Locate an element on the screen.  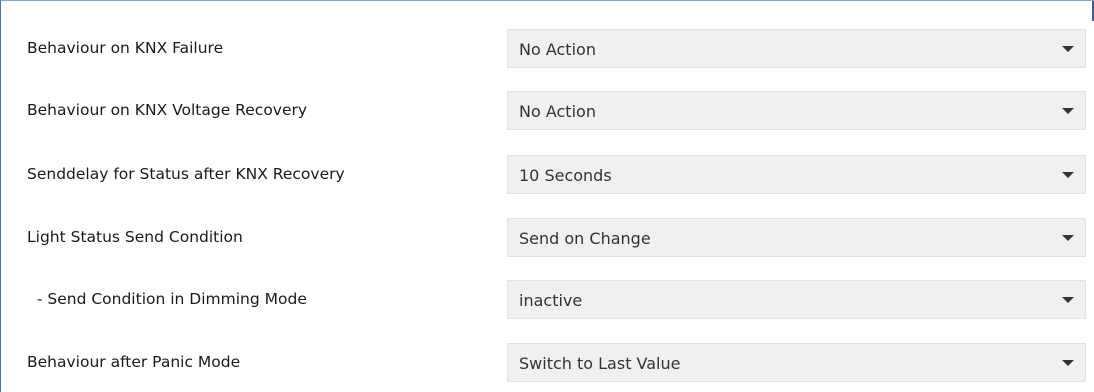
knx-failure-behaviour-dropdown: No Action is located at coordinates (796, 48).